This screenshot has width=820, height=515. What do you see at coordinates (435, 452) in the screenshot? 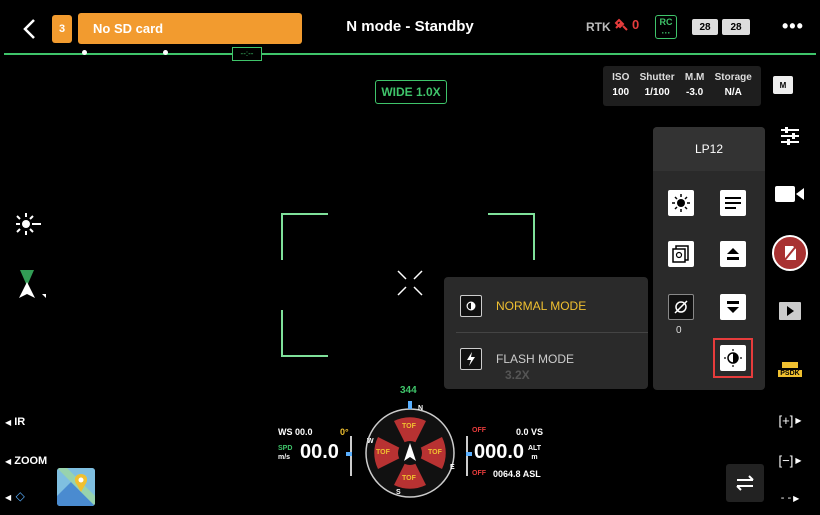
I see `tof-right: TOF` at bounding box center [435, 452].